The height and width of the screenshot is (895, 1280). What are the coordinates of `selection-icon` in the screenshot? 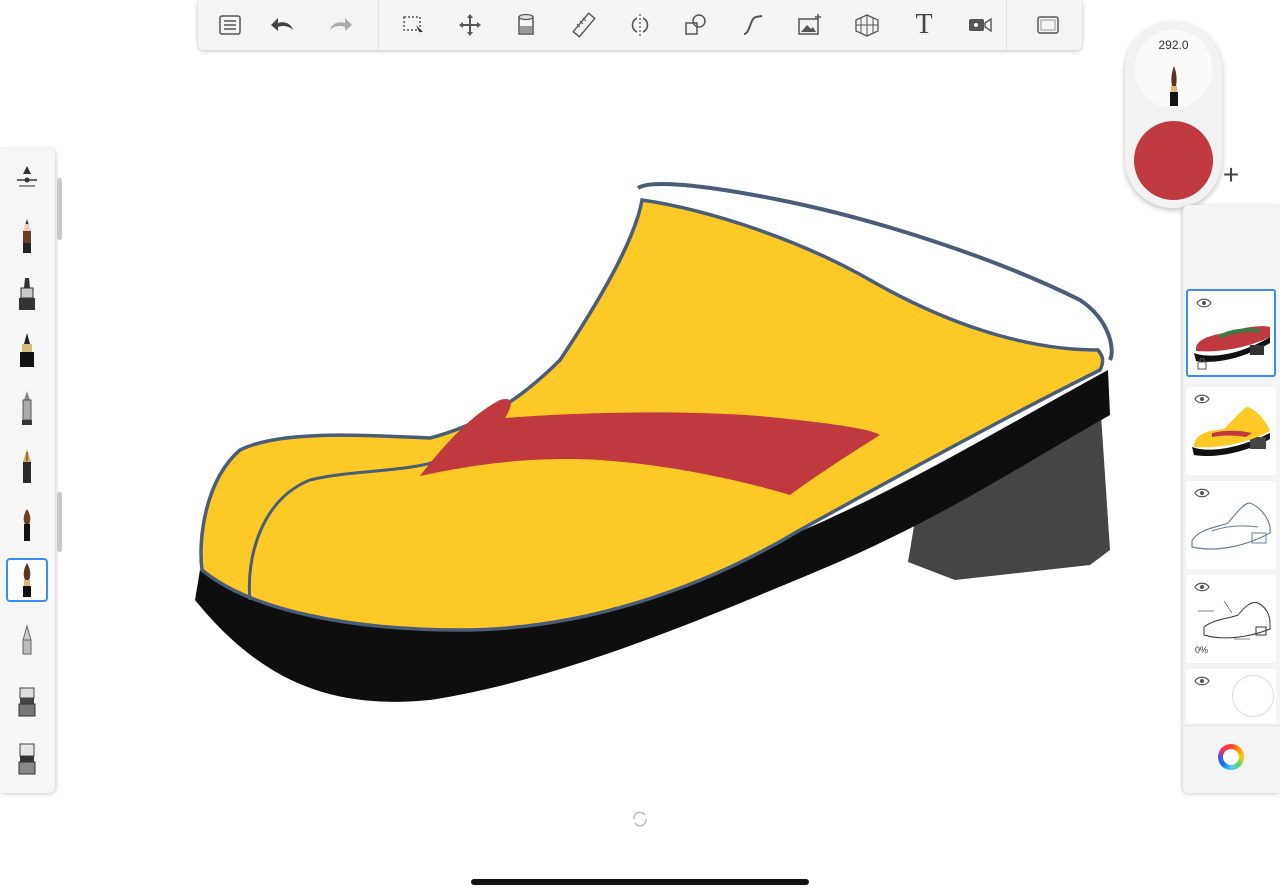 It's located at (414, 25).